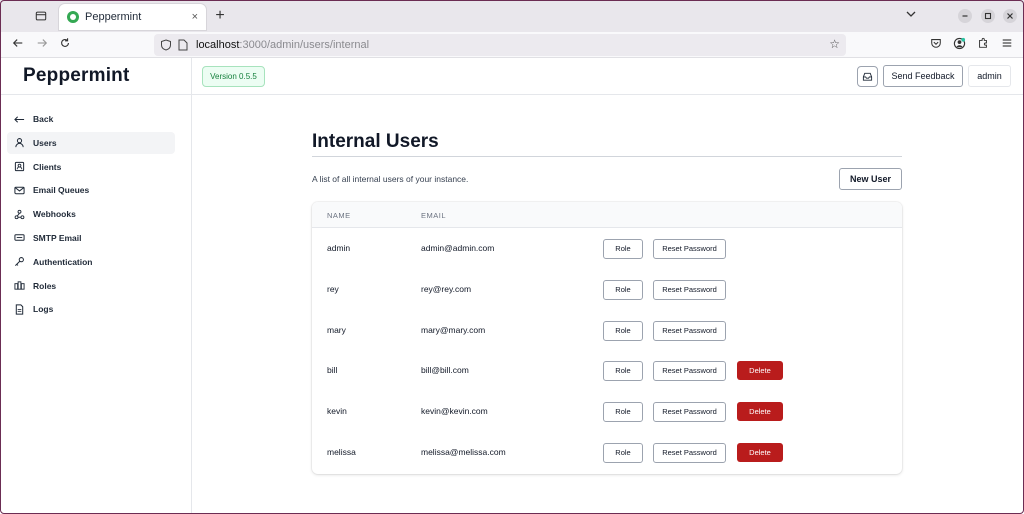 The image size is (1024, 514). I want to click on mail-icon, so click(19, 190).